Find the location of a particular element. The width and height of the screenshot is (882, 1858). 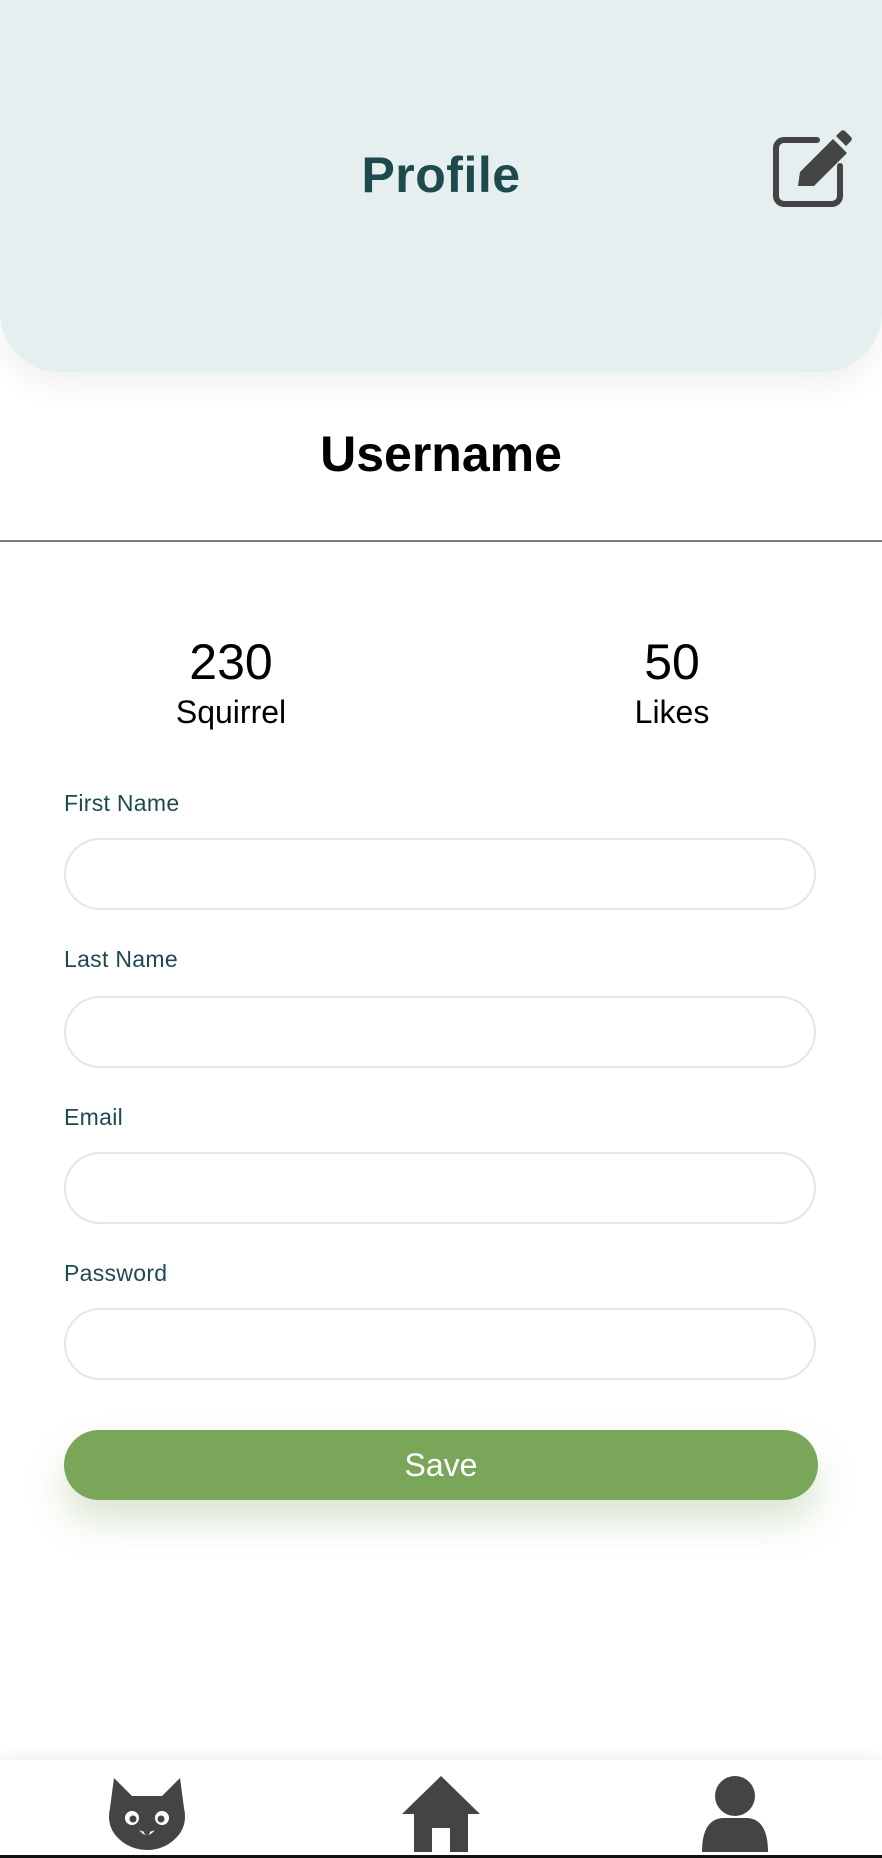

nav-profile-button is located at coordinates (735, 1814).